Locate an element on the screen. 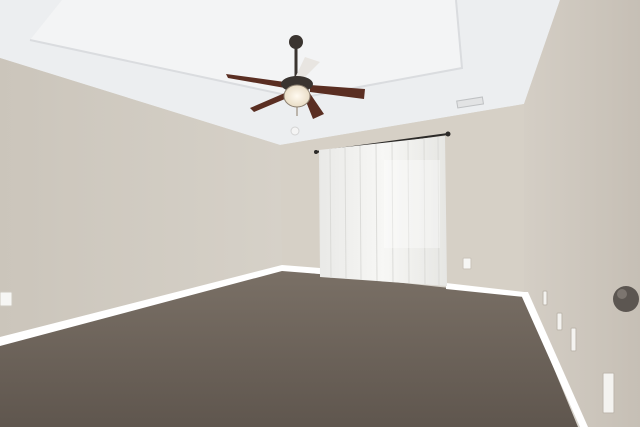 The width and height of the screenshot is (640, 427). fan-light-fixture is located at coordinates (297, 96).